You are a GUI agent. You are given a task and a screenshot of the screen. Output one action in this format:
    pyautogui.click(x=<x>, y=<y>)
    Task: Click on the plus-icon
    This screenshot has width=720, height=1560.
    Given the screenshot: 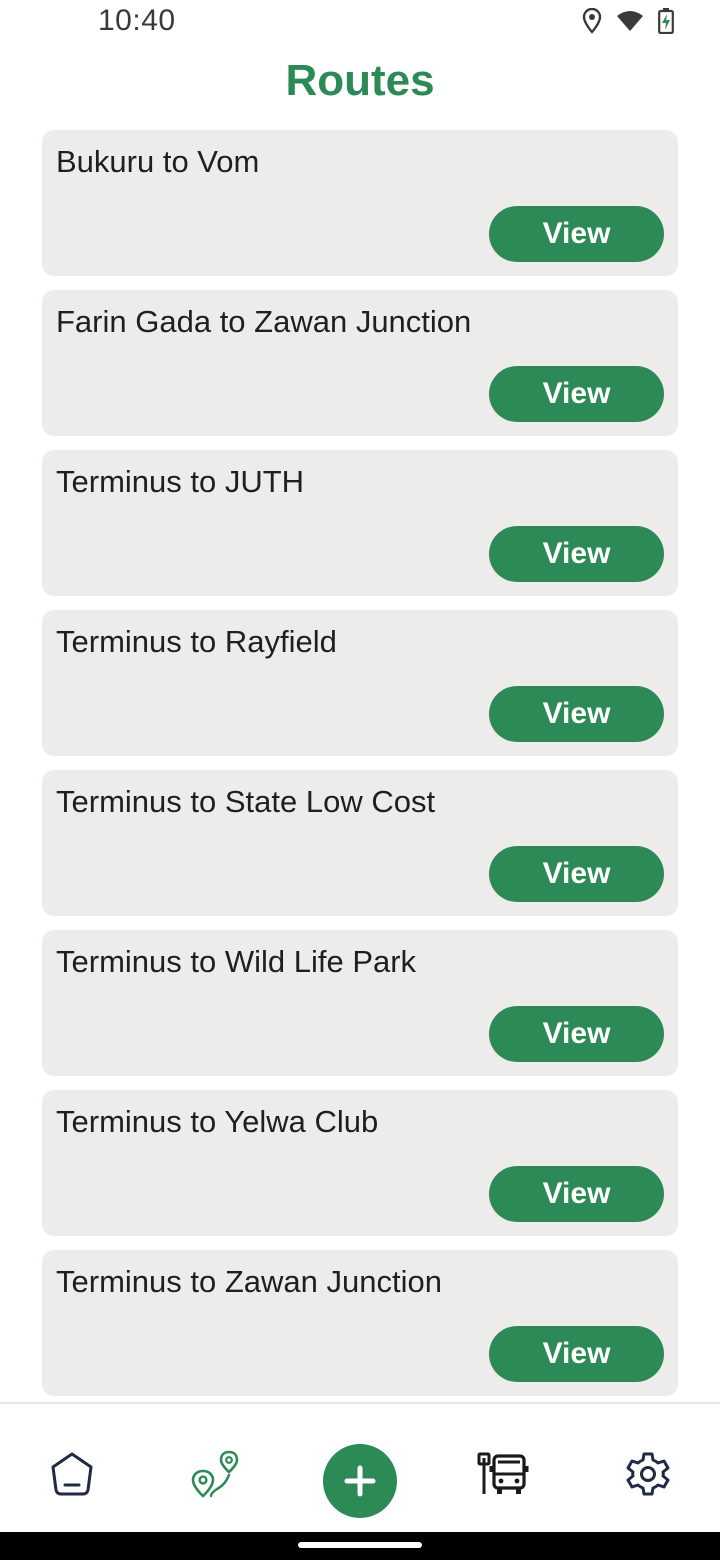 What is the action you would take?
    pyautogui.click(x=360, y=1481)
    